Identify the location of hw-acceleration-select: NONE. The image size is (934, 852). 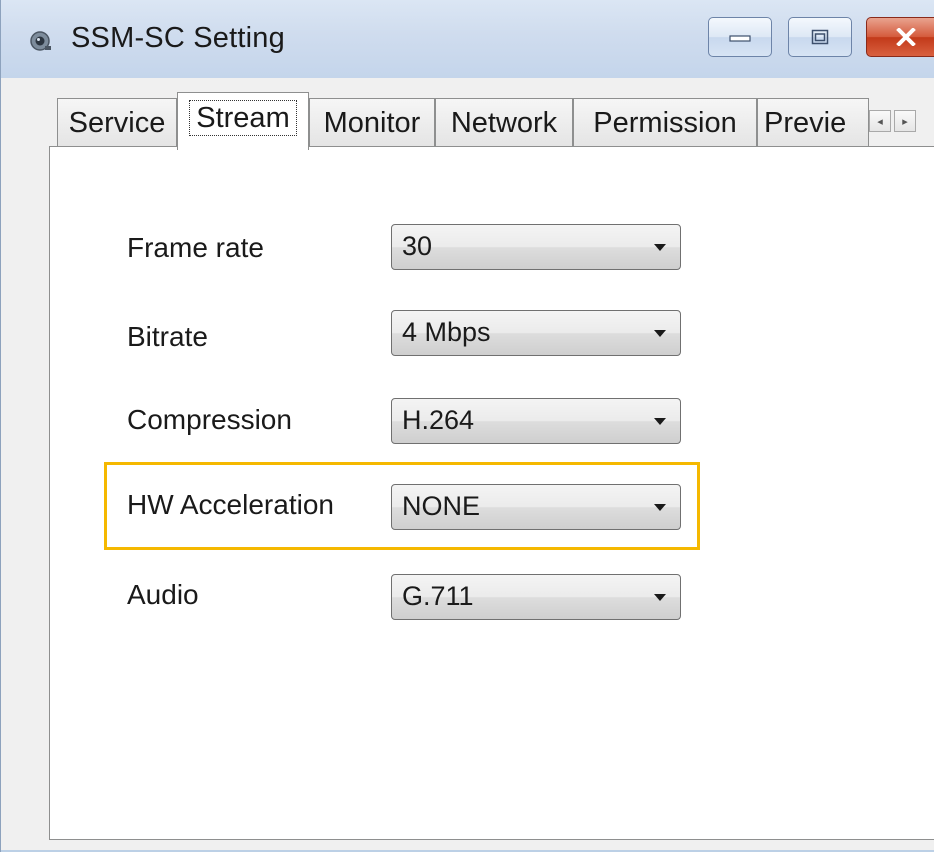
(536, 507).